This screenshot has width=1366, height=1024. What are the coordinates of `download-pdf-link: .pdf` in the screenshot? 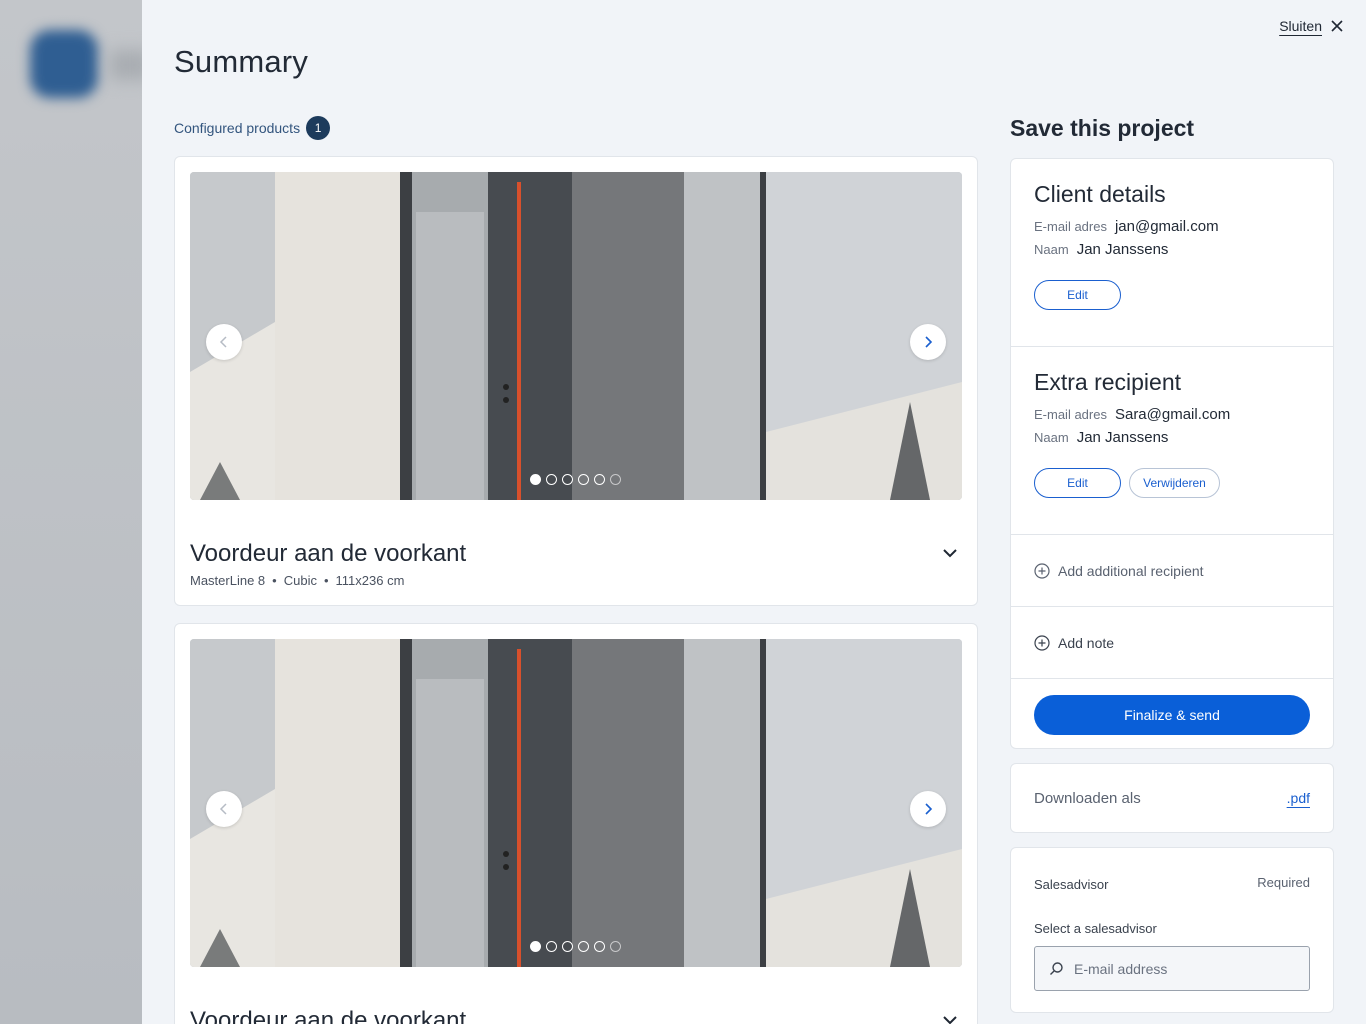 It's located at (1298, 798).